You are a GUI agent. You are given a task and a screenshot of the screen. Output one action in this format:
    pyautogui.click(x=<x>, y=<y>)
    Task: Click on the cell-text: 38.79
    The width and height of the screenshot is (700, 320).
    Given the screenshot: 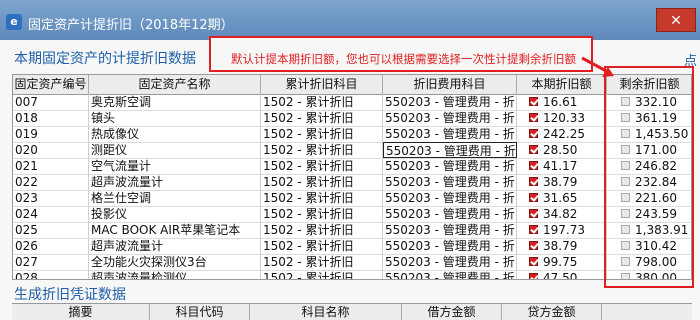 What is the action you would take?
    pyautogui.click(x=560, y=182)
    